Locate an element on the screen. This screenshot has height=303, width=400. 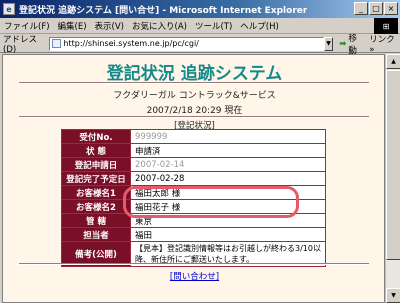
table-row: 状 態 申請済 is located at coordinates (193, 150).